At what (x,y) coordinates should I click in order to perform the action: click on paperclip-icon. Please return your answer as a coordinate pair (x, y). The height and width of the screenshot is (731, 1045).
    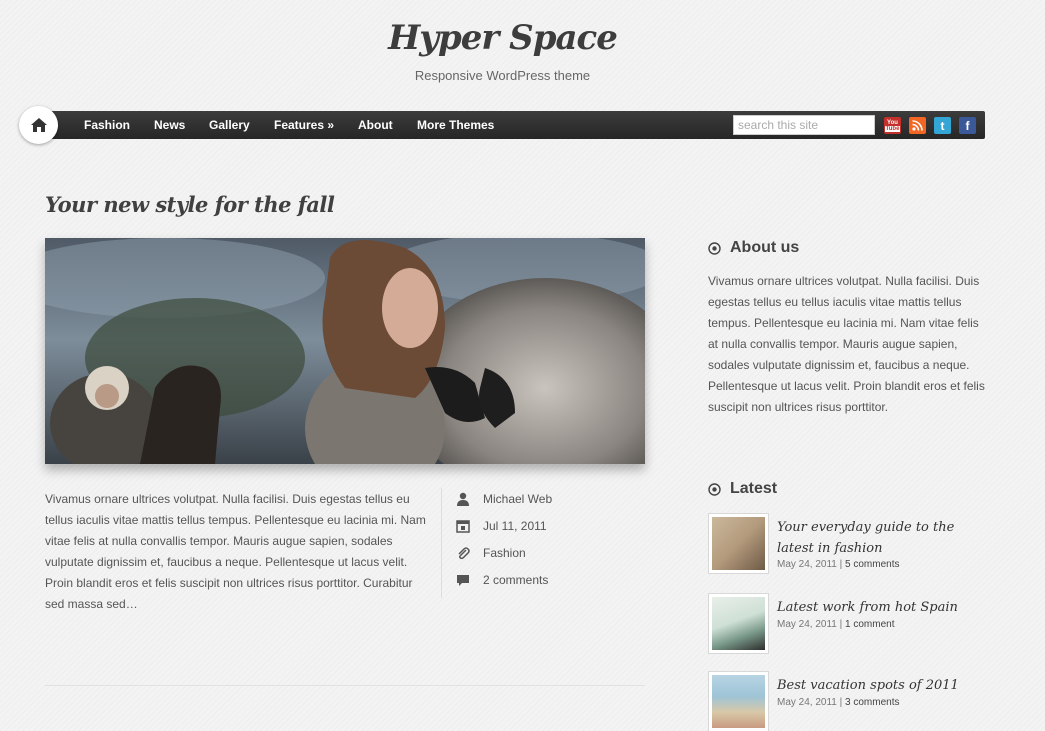
    Looking at the image, I should click on (463, 553).